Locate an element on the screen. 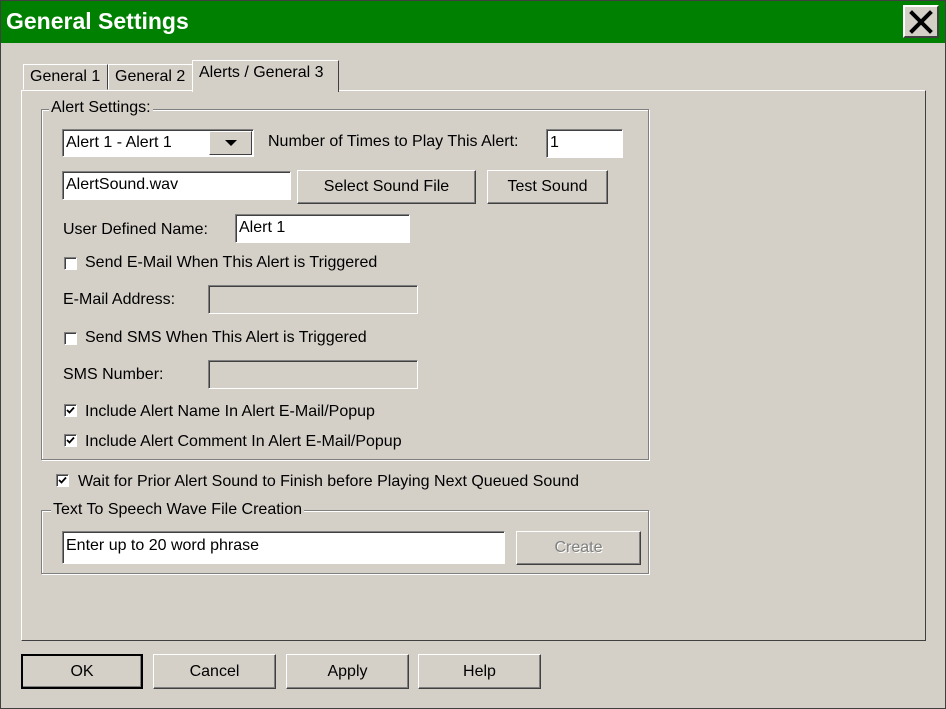 Image resolution: width=946 pixels, height=709 pixels. tab-general-2: General 2 is located at coordinates (150, 77).